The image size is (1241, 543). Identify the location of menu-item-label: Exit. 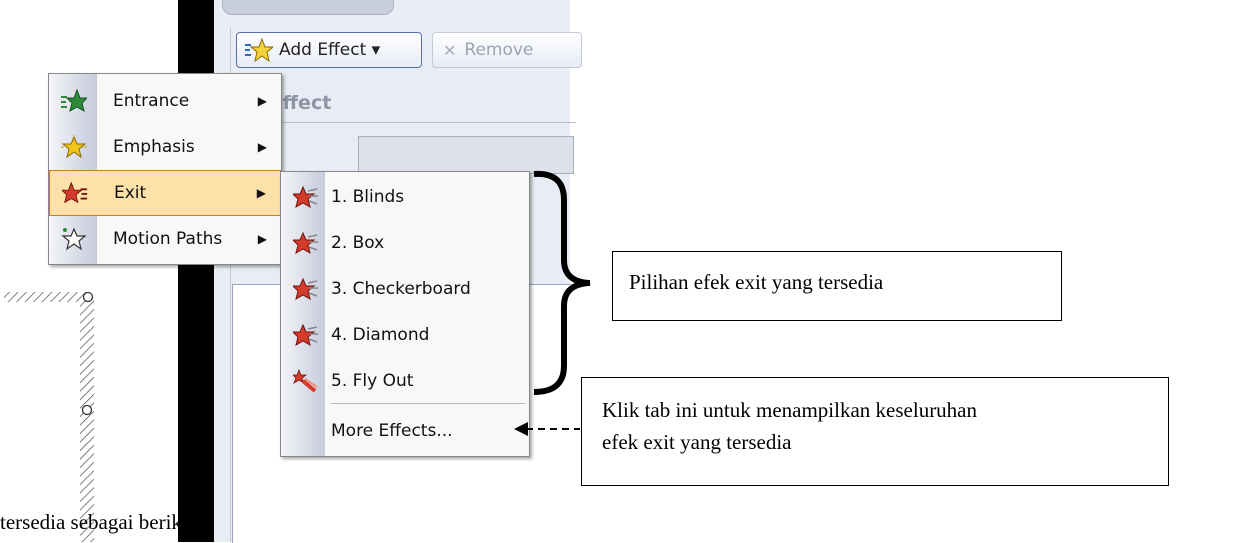
(130, 193).